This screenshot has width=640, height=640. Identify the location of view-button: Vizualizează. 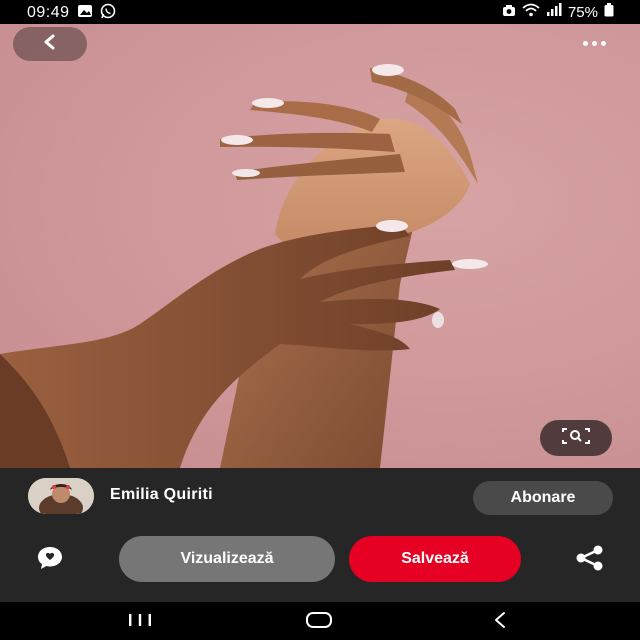
(227, 559).